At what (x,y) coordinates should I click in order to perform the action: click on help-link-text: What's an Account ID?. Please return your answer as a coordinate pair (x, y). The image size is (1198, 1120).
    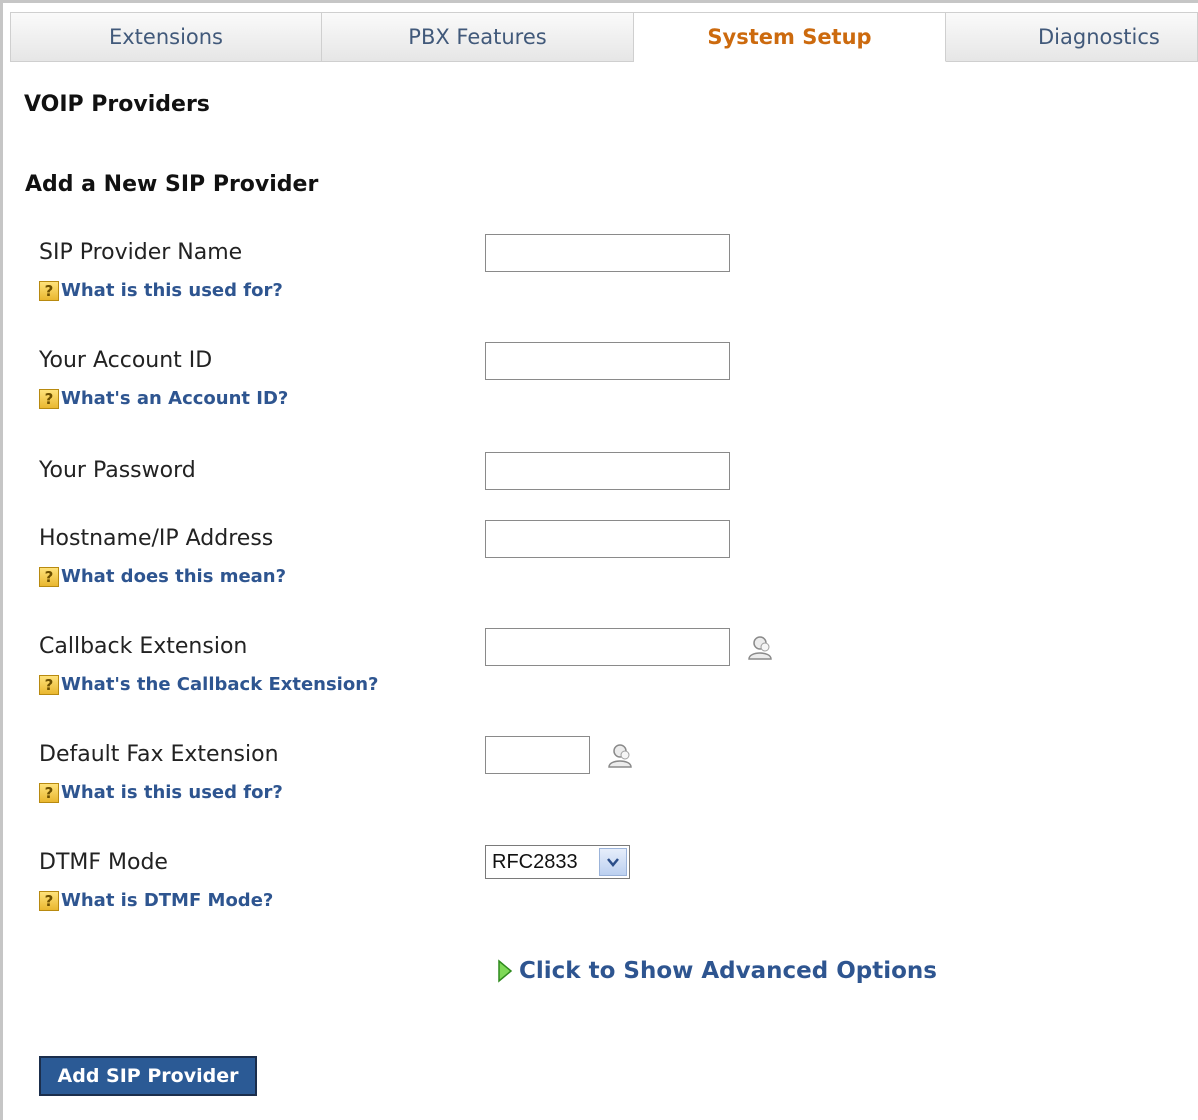
    Looking at the image, I should click on (175, 398).